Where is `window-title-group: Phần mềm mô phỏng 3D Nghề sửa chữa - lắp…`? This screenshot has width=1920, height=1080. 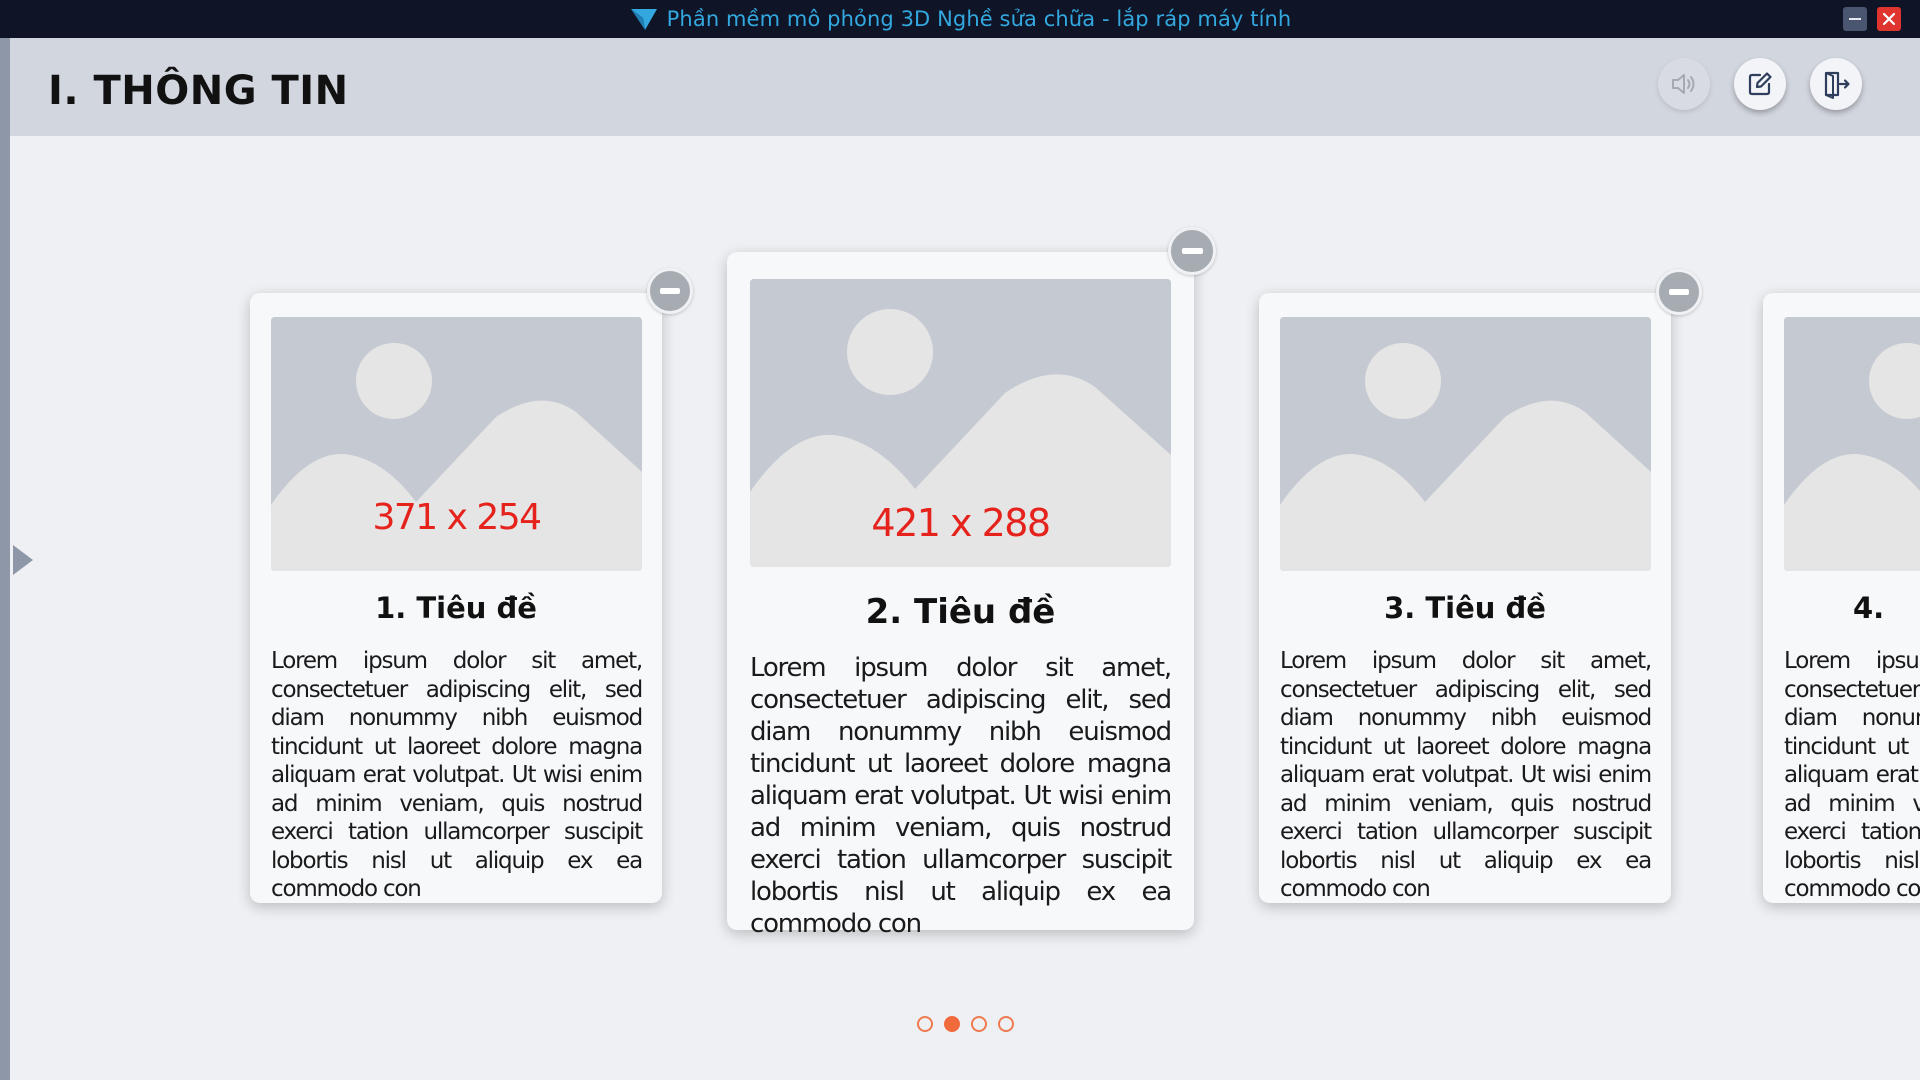 window-title-group: Phần mềm mô phỏng 3D Nghề sửa chữa - lắp… is located at coordinates (960, 19).